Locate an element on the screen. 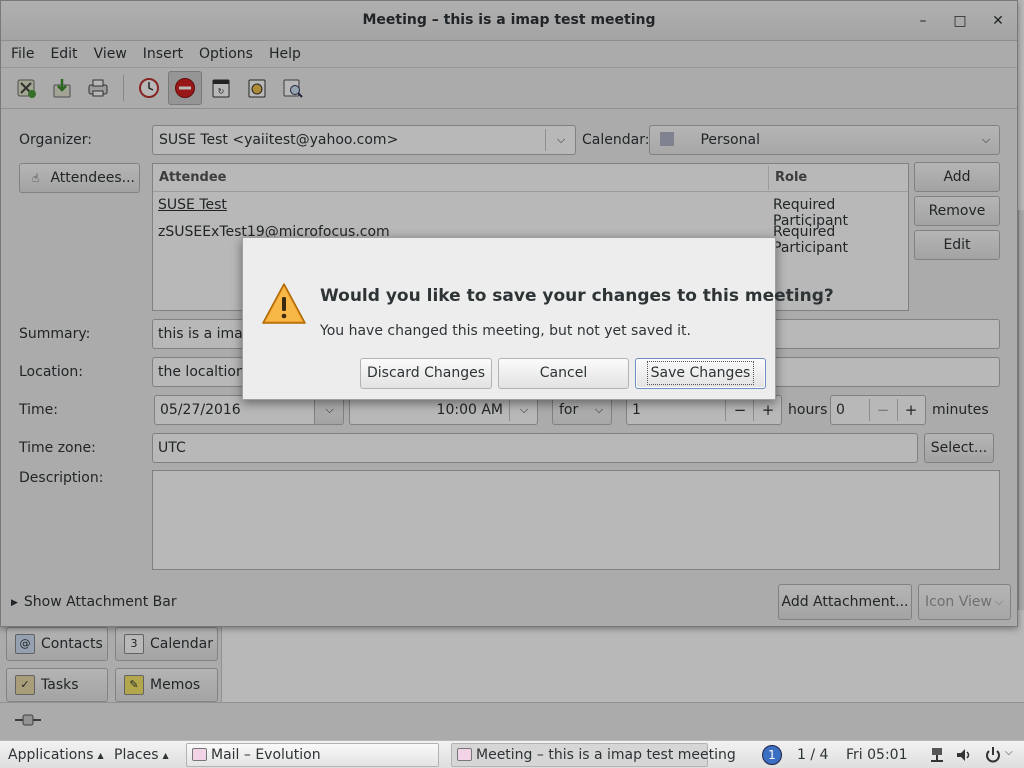  power-icon is located at coordinates (993, 755).